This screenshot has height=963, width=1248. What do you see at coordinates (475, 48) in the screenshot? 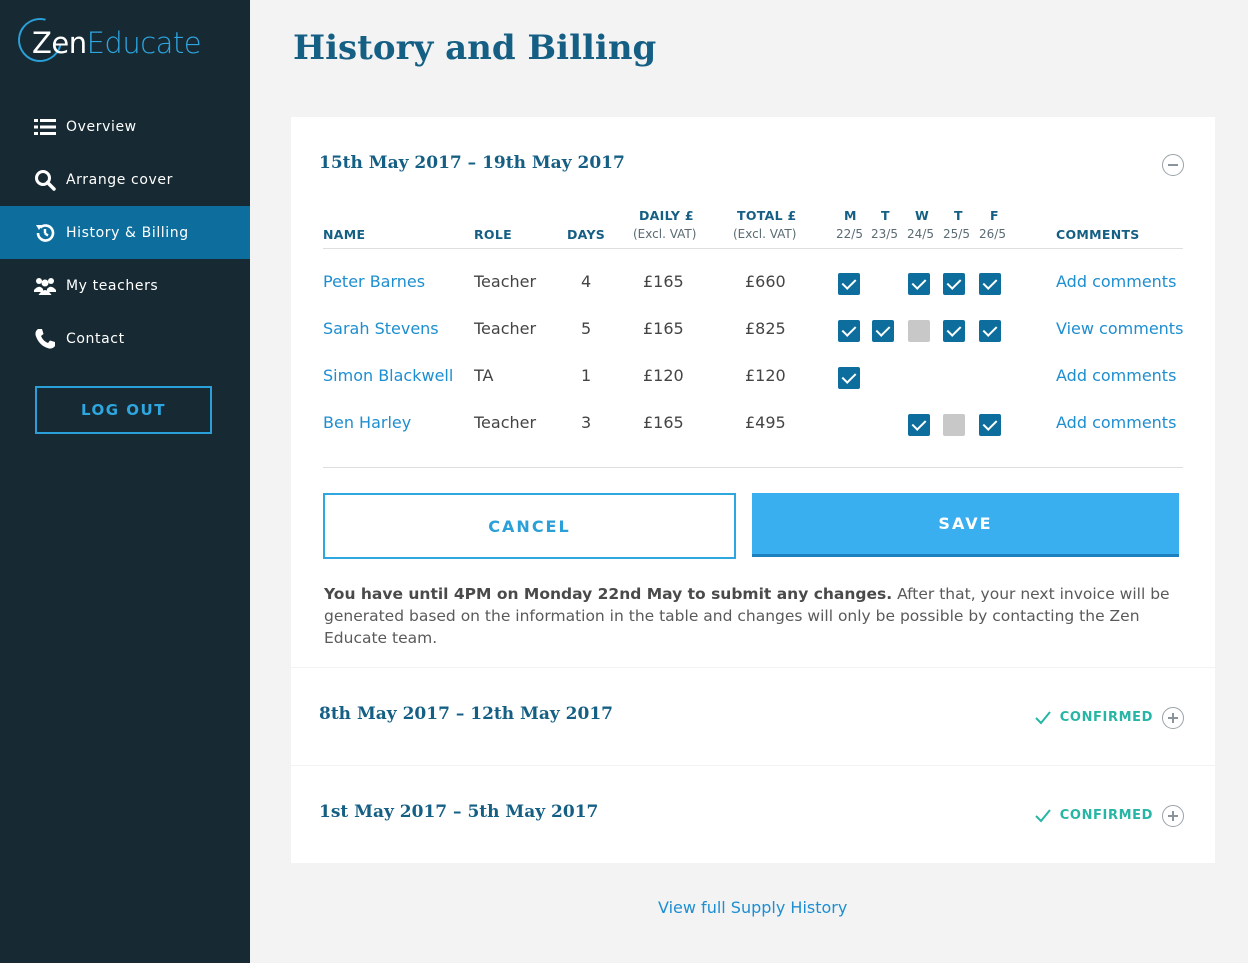
I see `page-title: History and Billing` at bounding box center [475, 48].